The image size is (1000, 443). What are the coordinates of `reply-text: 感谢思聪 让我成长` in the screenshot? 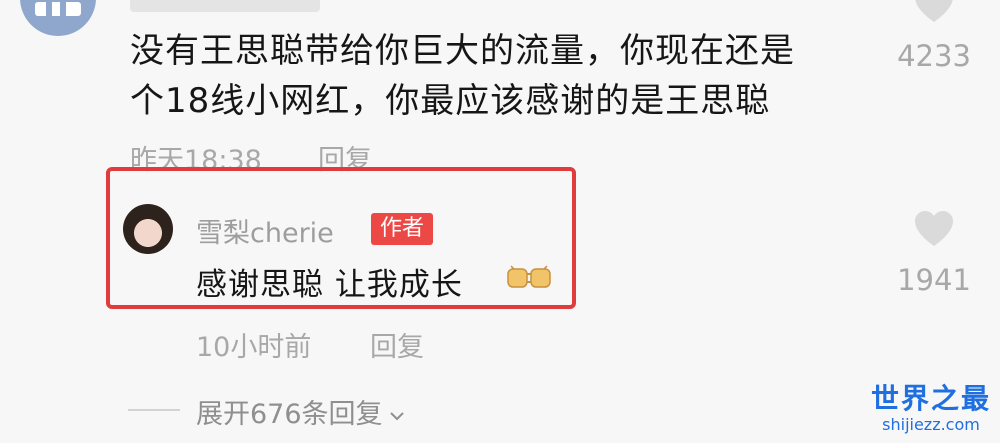 It's located at (329, 285).